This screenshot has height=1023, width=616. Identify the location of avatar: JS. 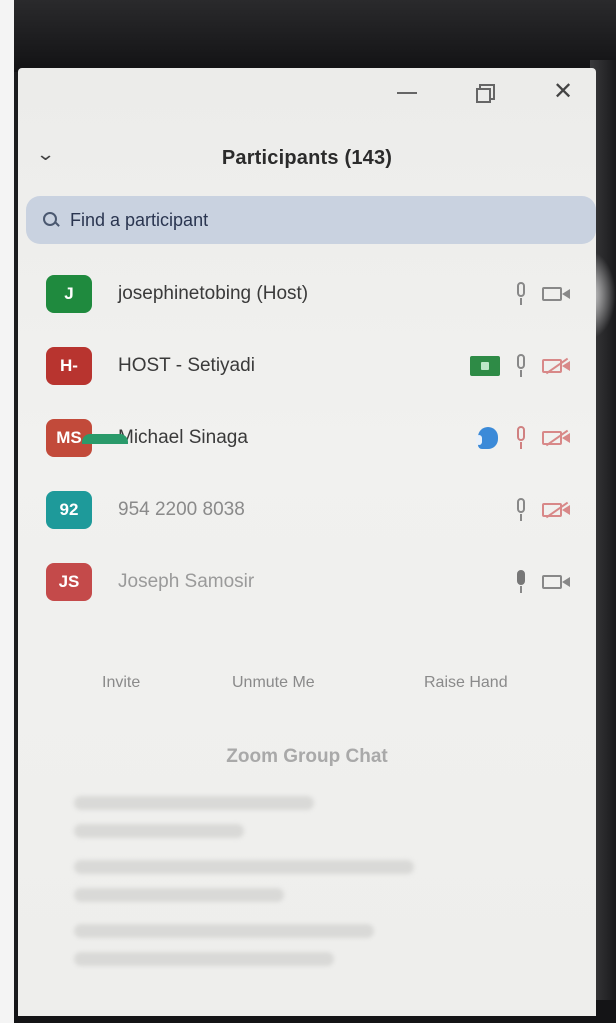
(69, 582).